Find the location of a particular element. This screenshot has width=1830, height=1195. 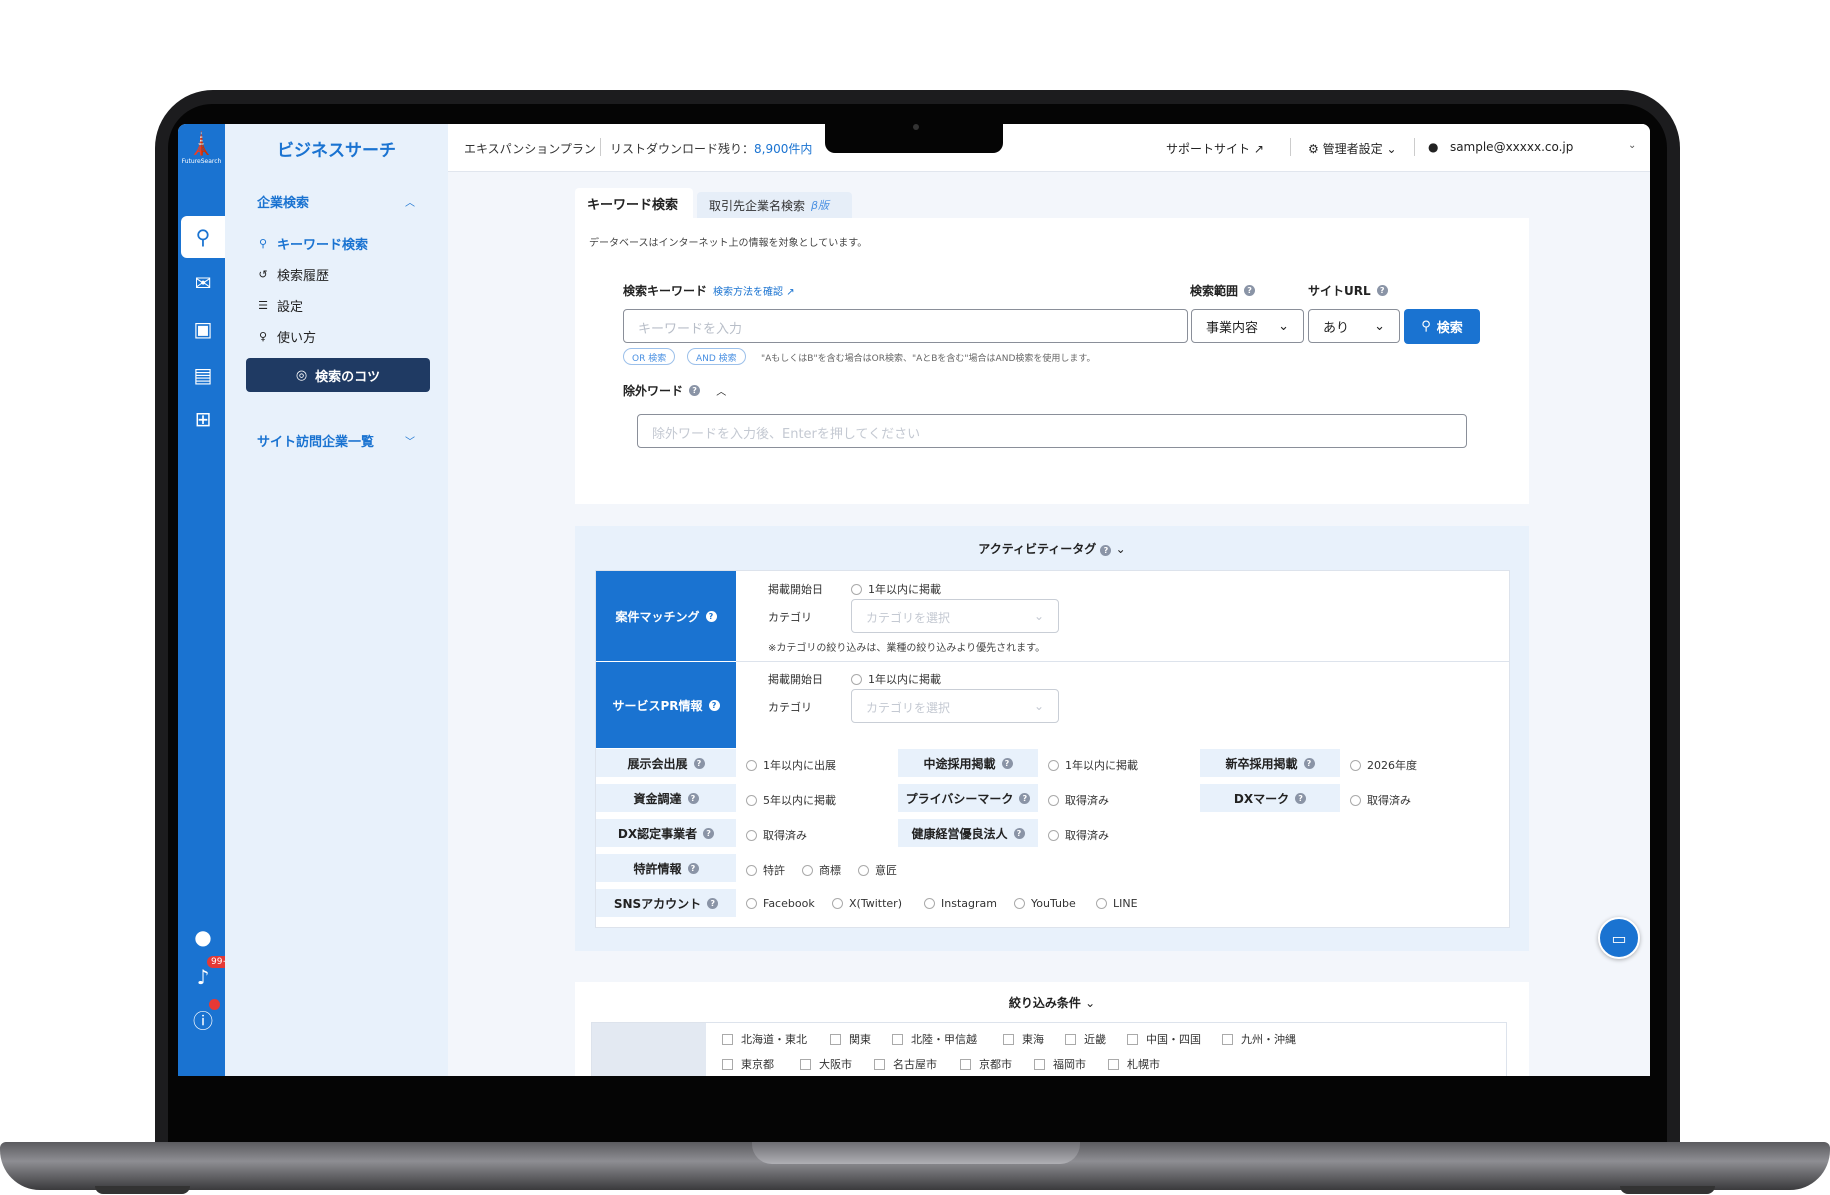

grid-label-newgrad: 新卒採用掲載? is located at coordinates (1270, 764).